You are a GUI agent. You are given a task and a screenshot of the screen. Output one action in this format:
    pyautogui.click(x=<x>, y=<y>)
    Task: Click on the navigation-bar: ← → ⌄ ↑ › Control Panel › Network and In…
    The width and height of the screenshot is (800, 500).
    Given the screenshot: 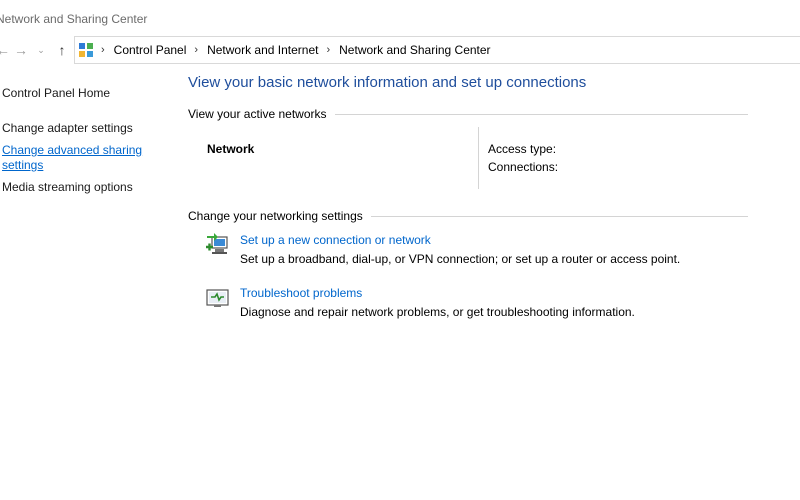 What is the action you would take?
    pyautogui.click(x=400, y=50)
    